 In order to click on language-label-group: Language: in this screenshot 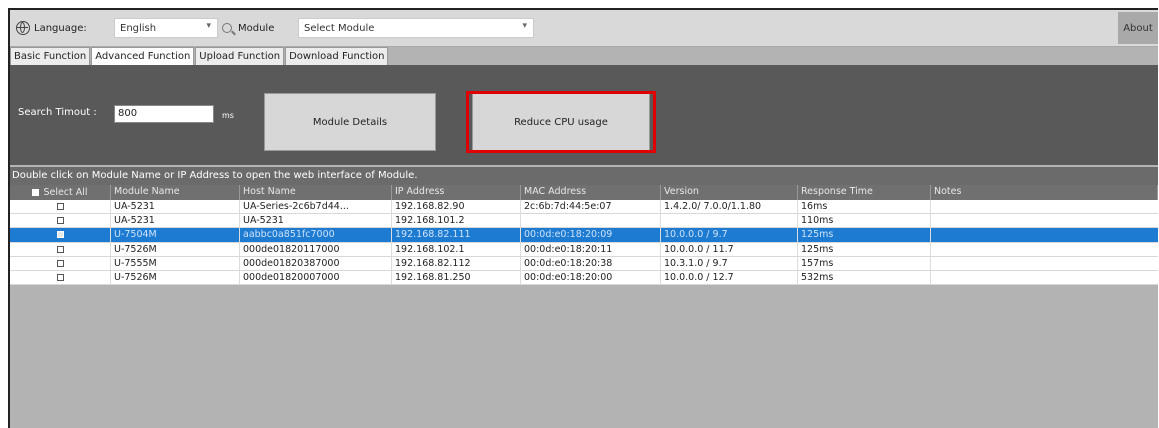, I will do `click(51, 28)`.